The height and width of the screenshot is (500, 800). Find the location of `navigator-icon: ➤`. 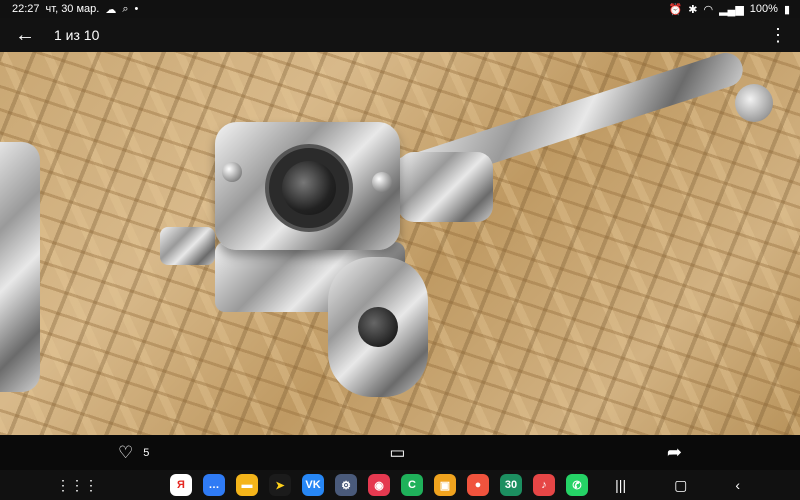

navigator-icon: ➤ is located at coordinates (280, 485).